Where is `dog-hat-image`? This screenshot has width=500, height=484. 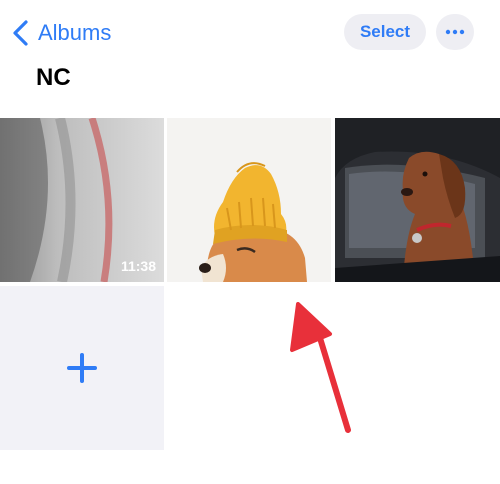 dog-hat-image is located at coordinates (249, 200).